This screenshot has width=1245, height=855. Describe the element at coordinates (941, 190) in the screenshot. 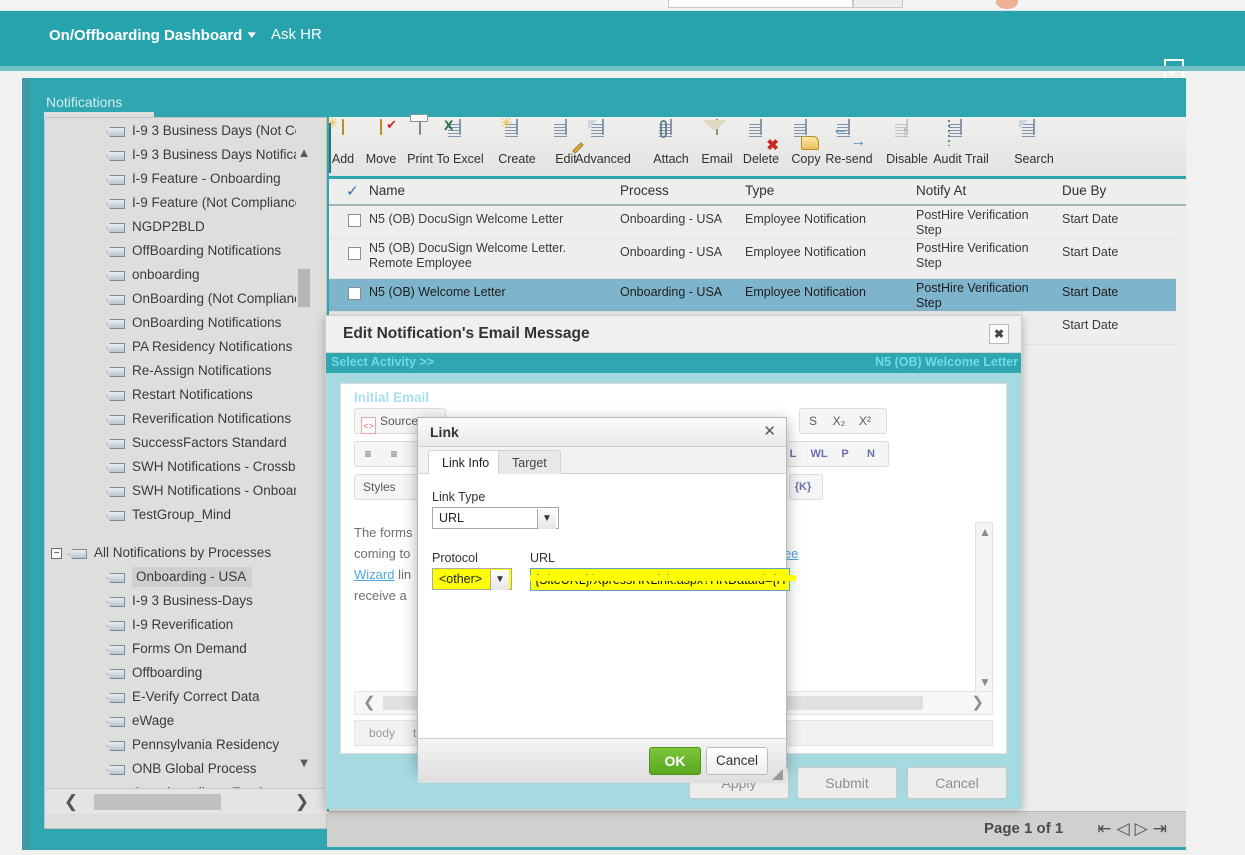

I see `column-header-notify-at: Notify At` at that location.